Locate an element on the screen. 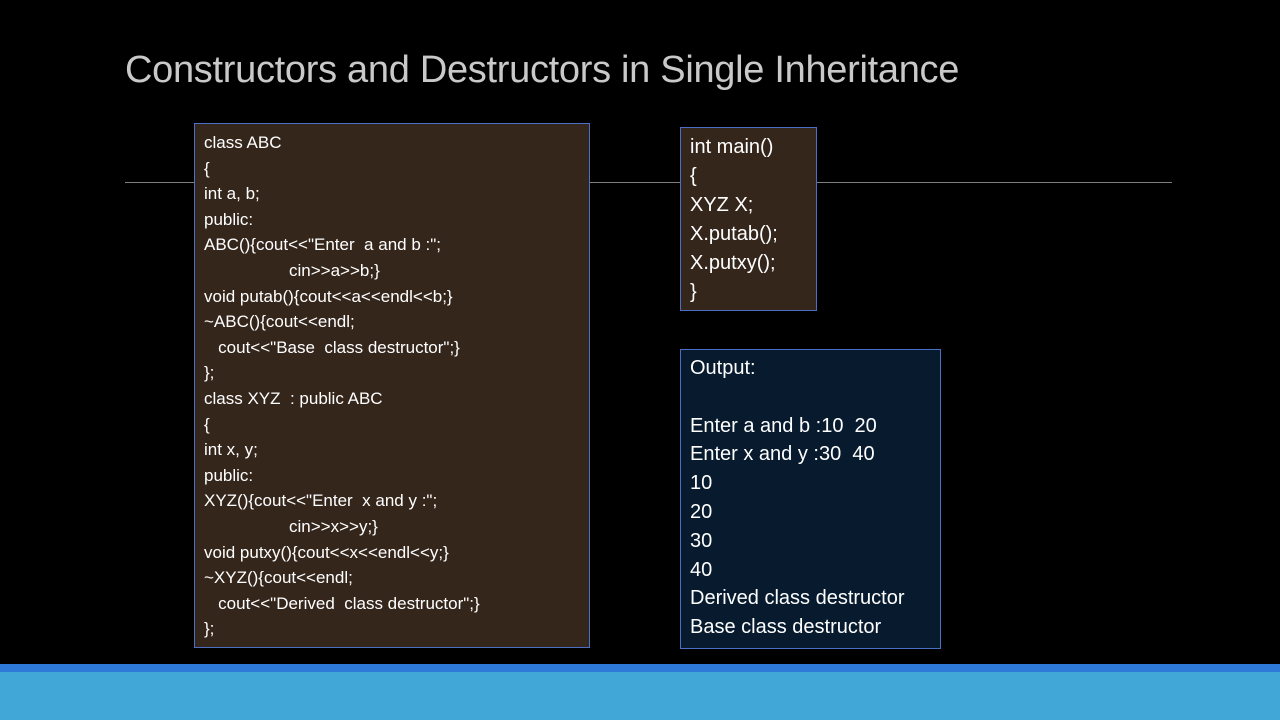 This screenshot has width=1280, height=720. output-line: 20 is located at coordinates (701, 511).